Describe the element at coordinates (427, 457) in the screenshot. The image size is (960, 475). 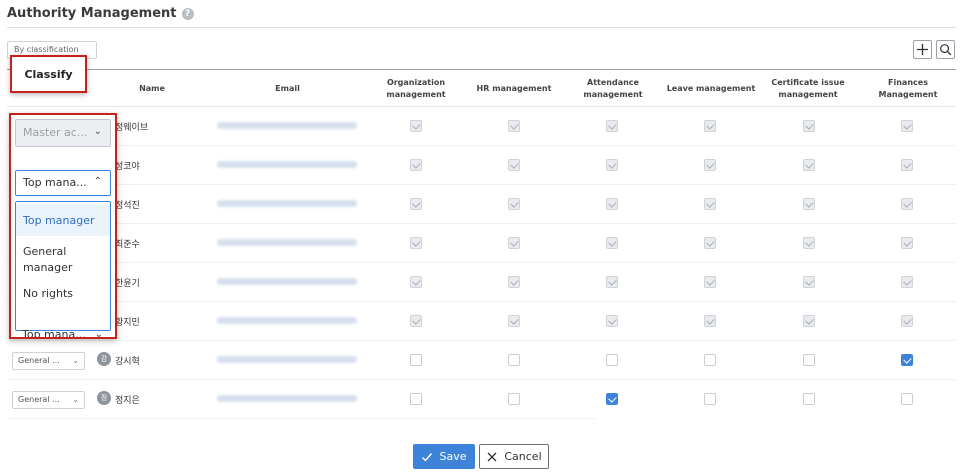
I see `check-icon` at that location.